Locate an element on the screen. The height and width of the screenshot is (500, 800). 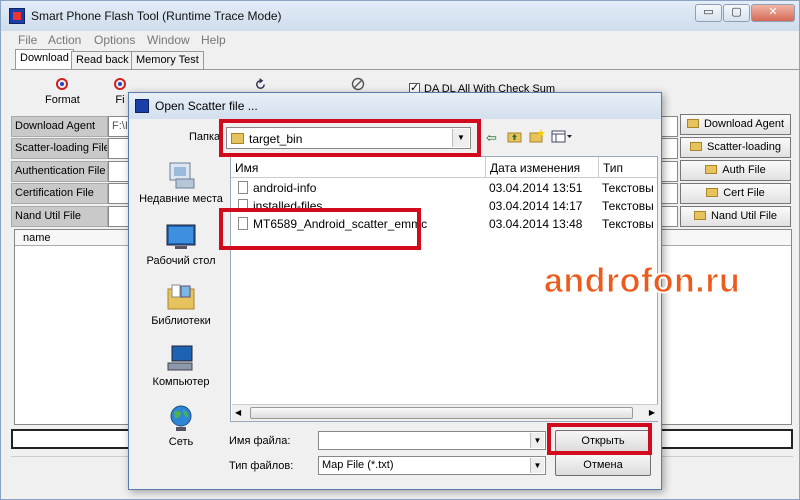
scatter-file-field-end is located at coordinates (669, 148).